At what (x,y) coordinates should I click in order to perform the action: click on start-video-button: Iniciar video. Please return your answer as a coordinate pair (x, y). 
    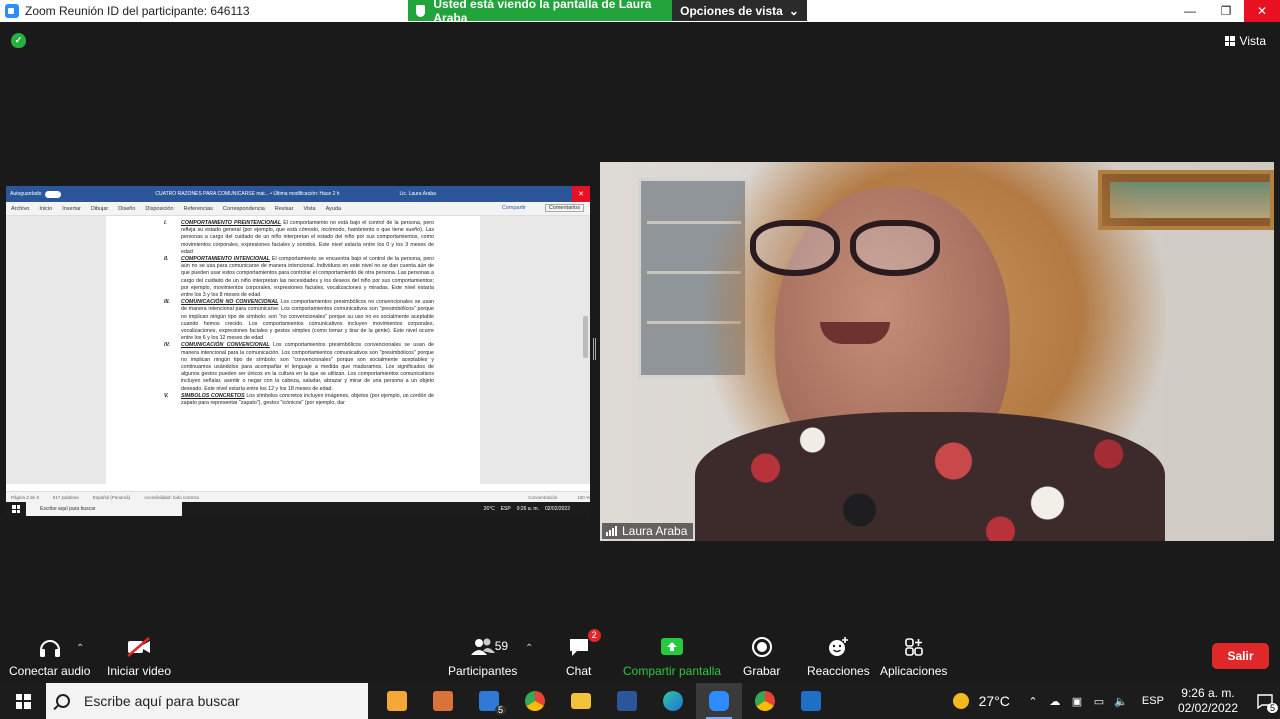
    Looking at the image, I should click on (139, 656).